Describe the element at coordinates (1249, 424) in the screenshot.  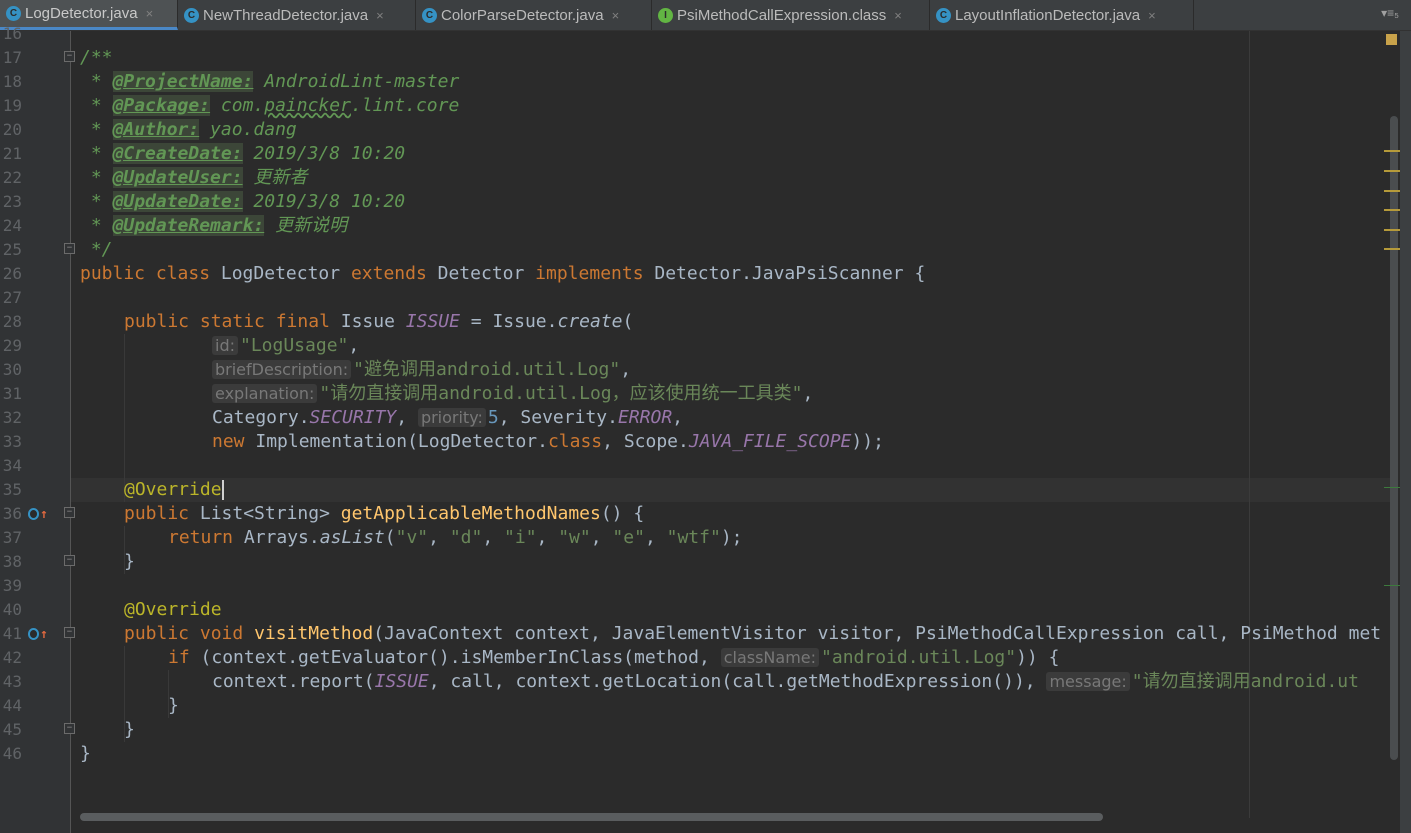
I see `right-margin-guide` at that location.